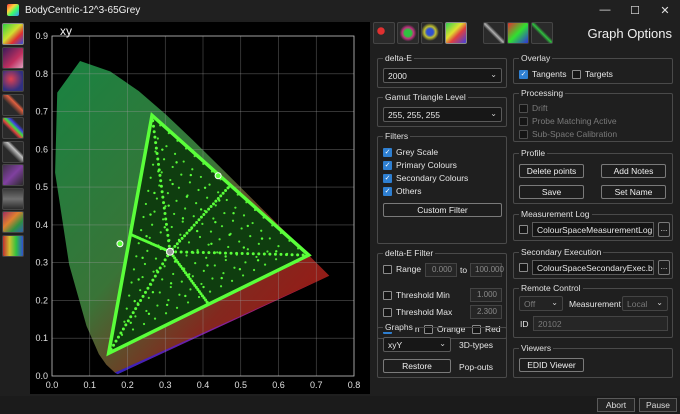  What do you see at coordinates (635, 10) in the screenshot?
I see `maximize-icon: ☐` at bounding box center [635, 10].